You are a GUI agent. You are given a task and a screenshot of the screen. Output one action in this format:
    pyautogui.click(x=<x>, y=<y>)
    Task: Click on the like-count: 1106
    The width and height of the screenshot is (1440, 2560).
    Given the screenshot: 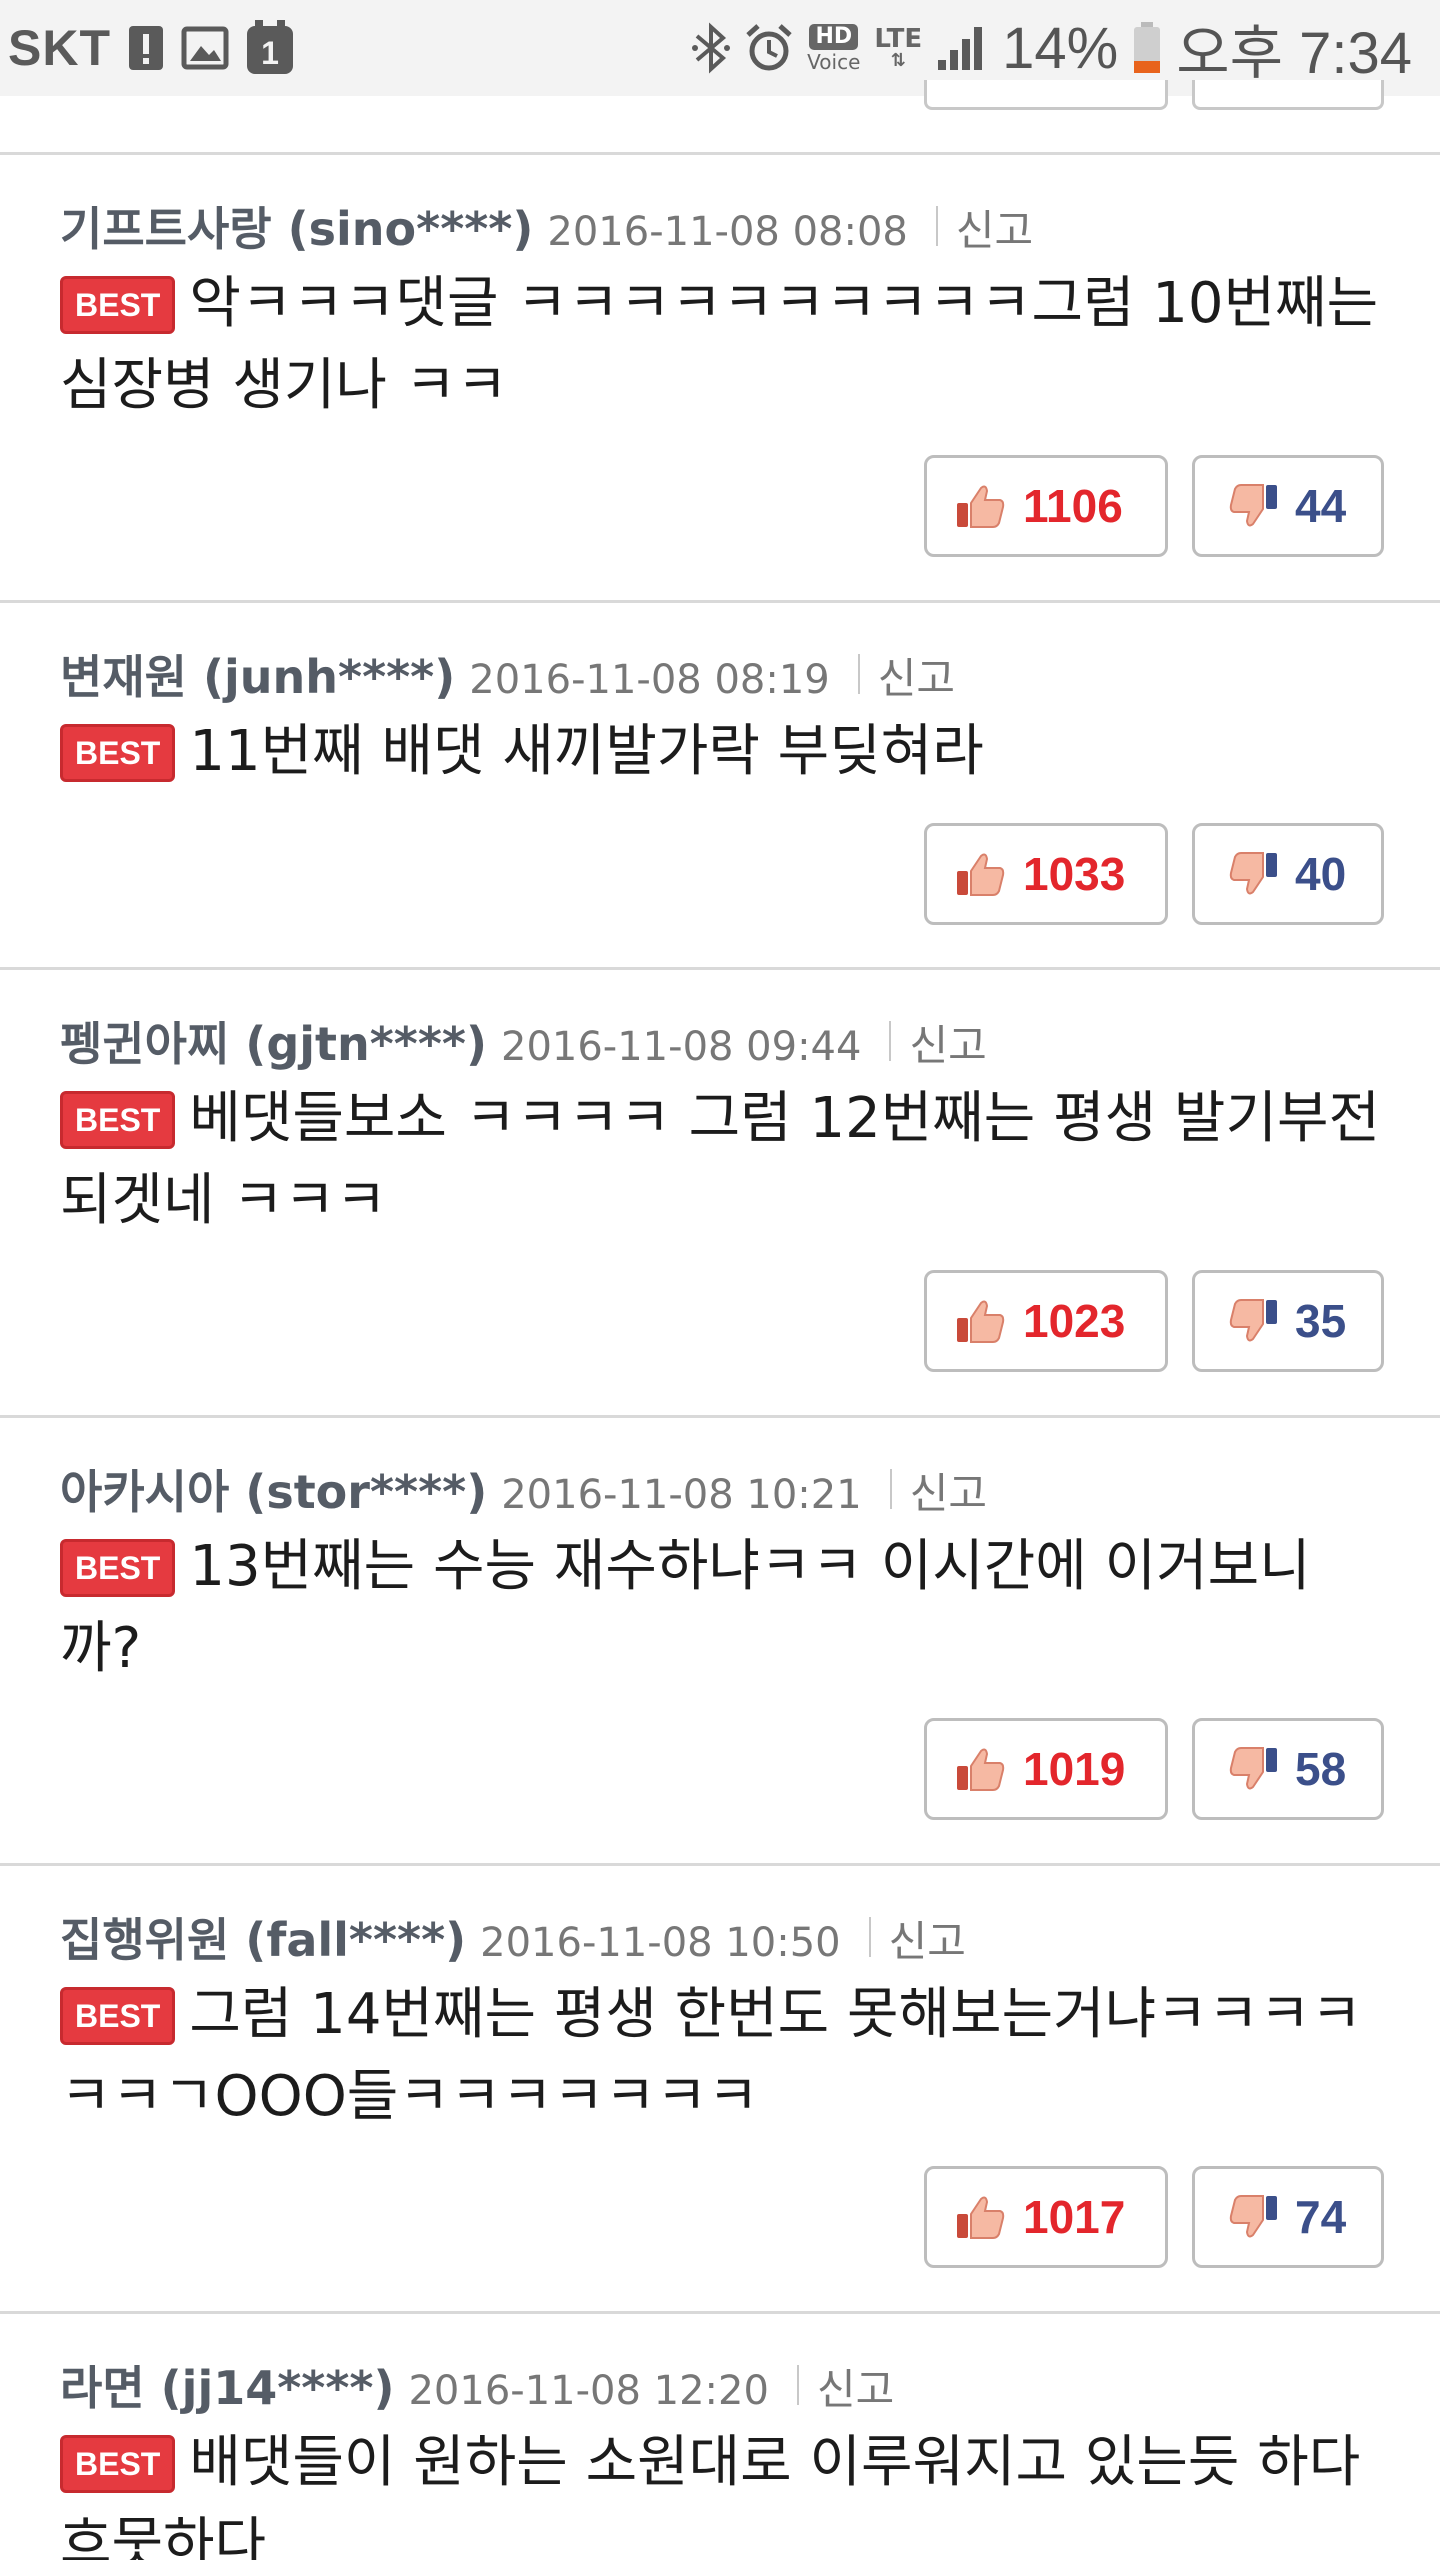 What is the action you would take?
    pyautogui.click(x=1073, y=506)
    